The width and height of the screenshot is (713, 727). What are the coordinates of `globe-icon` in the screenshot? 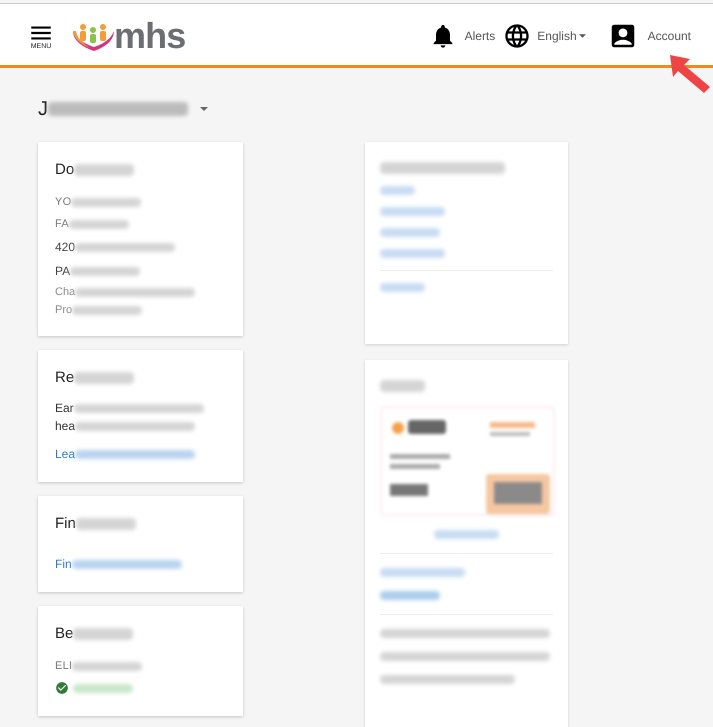 It's located at (517, 36).